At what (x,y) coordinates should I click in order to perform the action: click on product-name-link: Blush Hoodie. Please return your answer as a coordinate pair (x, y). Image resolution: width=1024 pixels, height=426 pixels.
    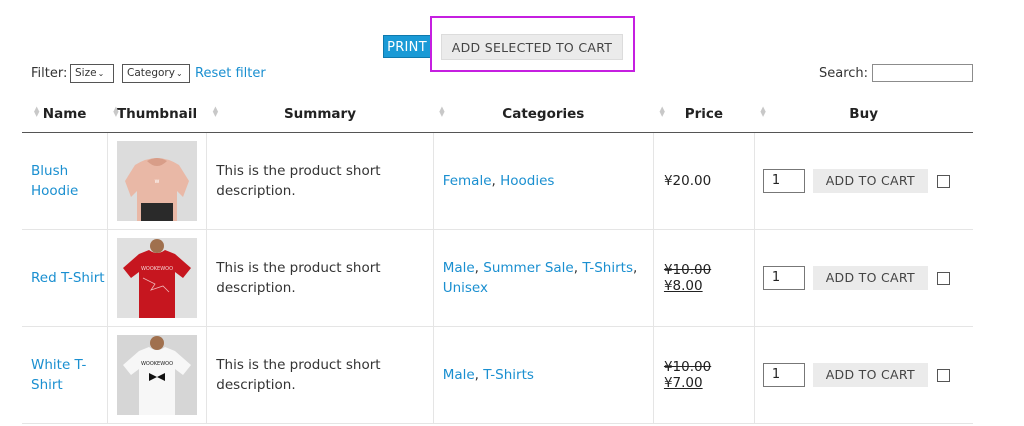
    Looking at the image, I should click on (65, 181).